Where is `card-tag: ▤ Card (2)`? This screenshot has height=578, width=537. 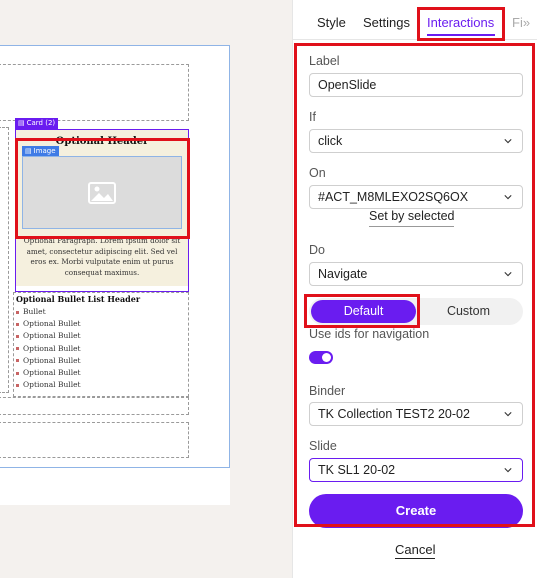 card-tag: ▤ Card (2) is located at coordinates (37, 123).